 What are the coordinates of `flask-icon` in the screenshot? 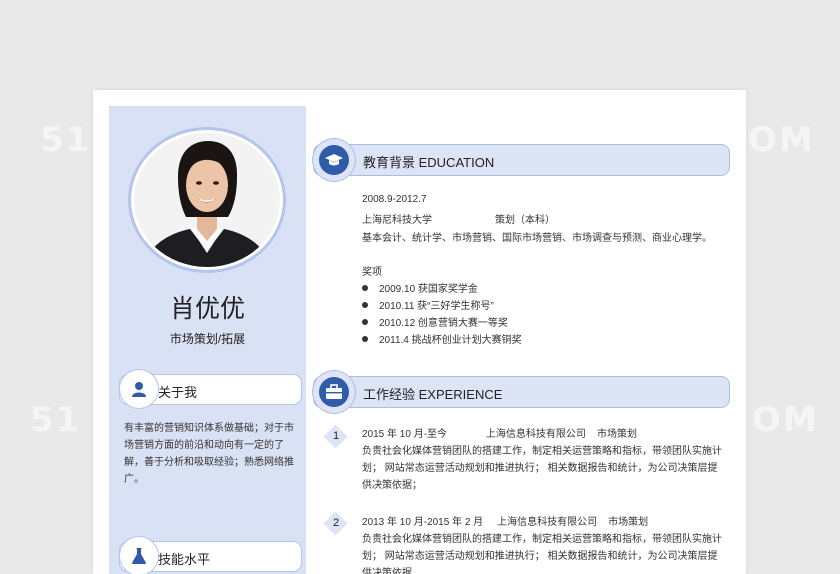 It's located at (139, 555).